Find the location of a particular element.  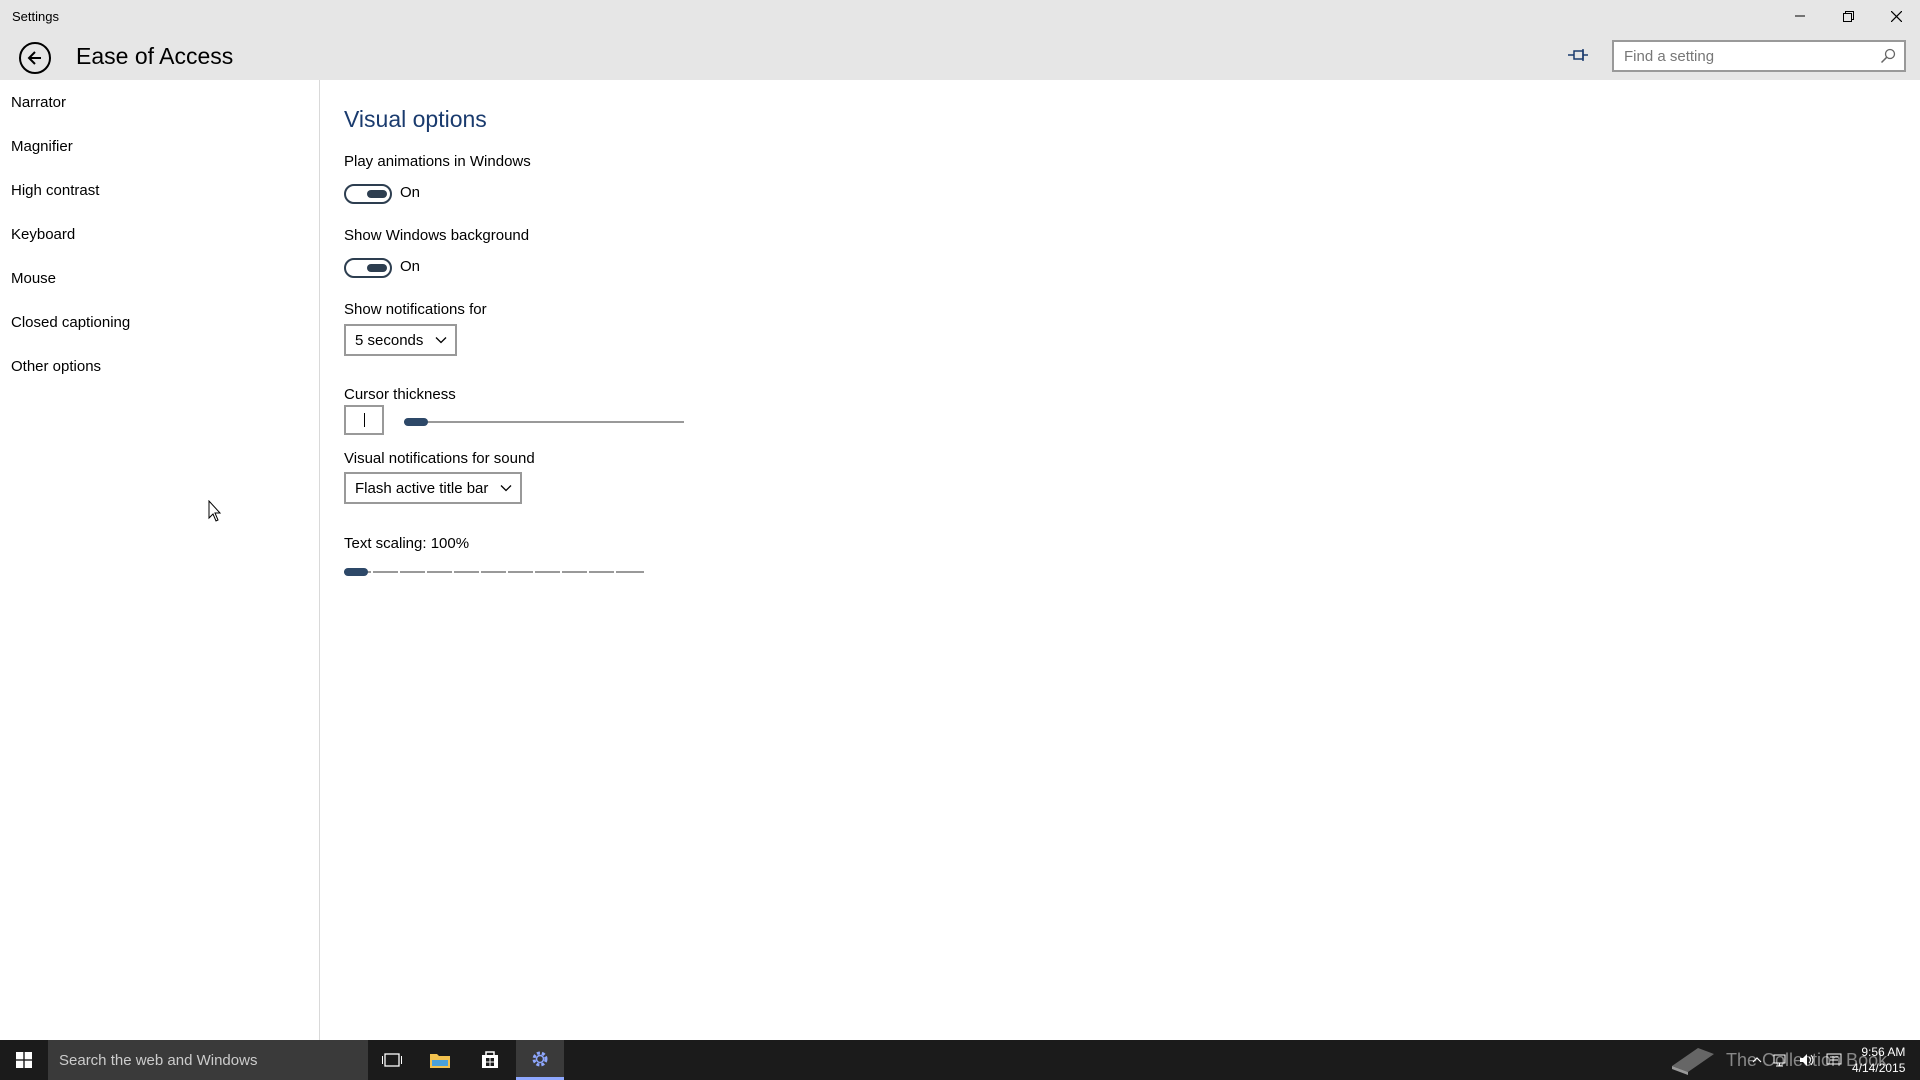

search-box is located at coordinates (1759, 56).